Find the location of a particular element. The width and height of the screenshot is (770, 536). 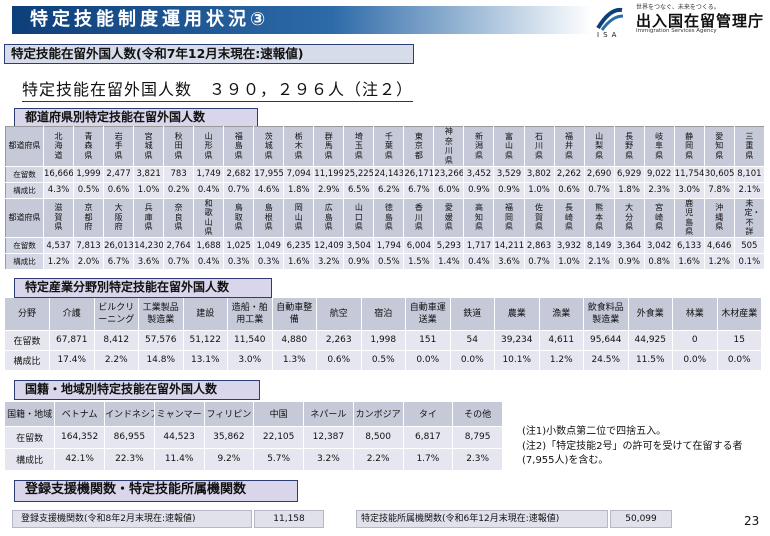

prefecture-count: 23,266 is located at coordinates (449, 174).